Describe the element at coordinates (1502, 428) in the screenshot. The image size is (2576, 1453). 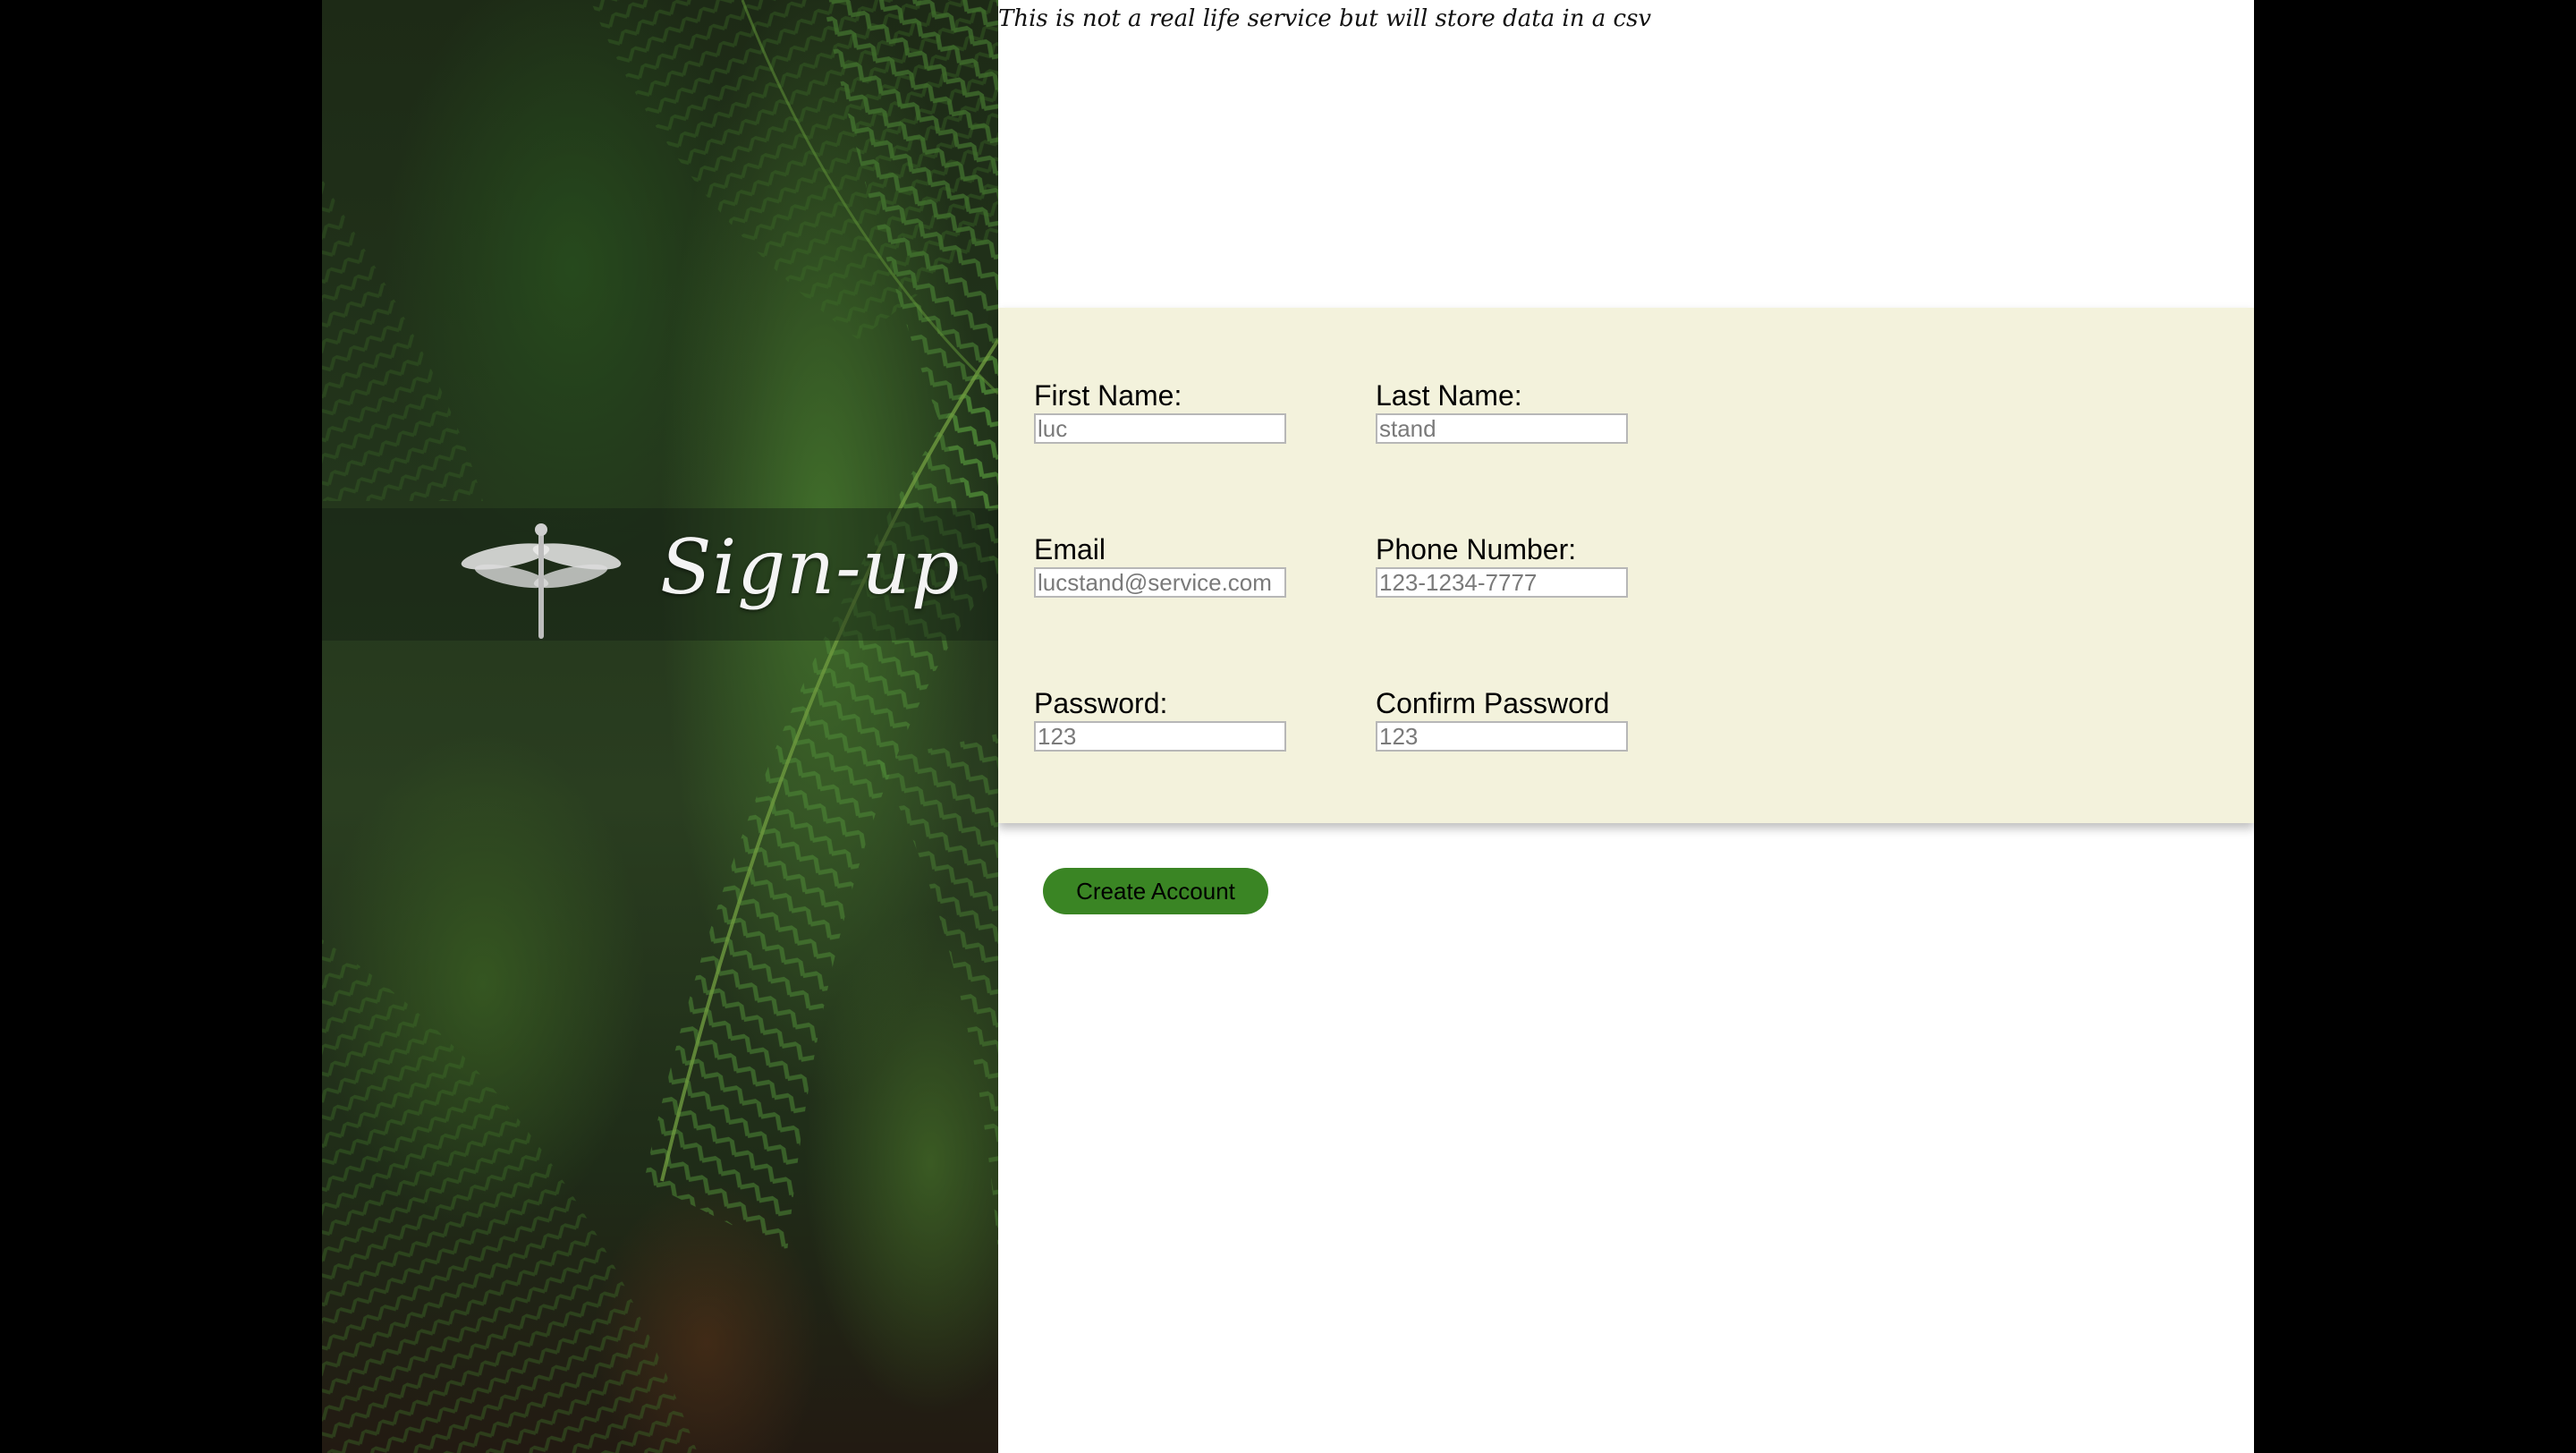
I see `last-name-input` at that location.